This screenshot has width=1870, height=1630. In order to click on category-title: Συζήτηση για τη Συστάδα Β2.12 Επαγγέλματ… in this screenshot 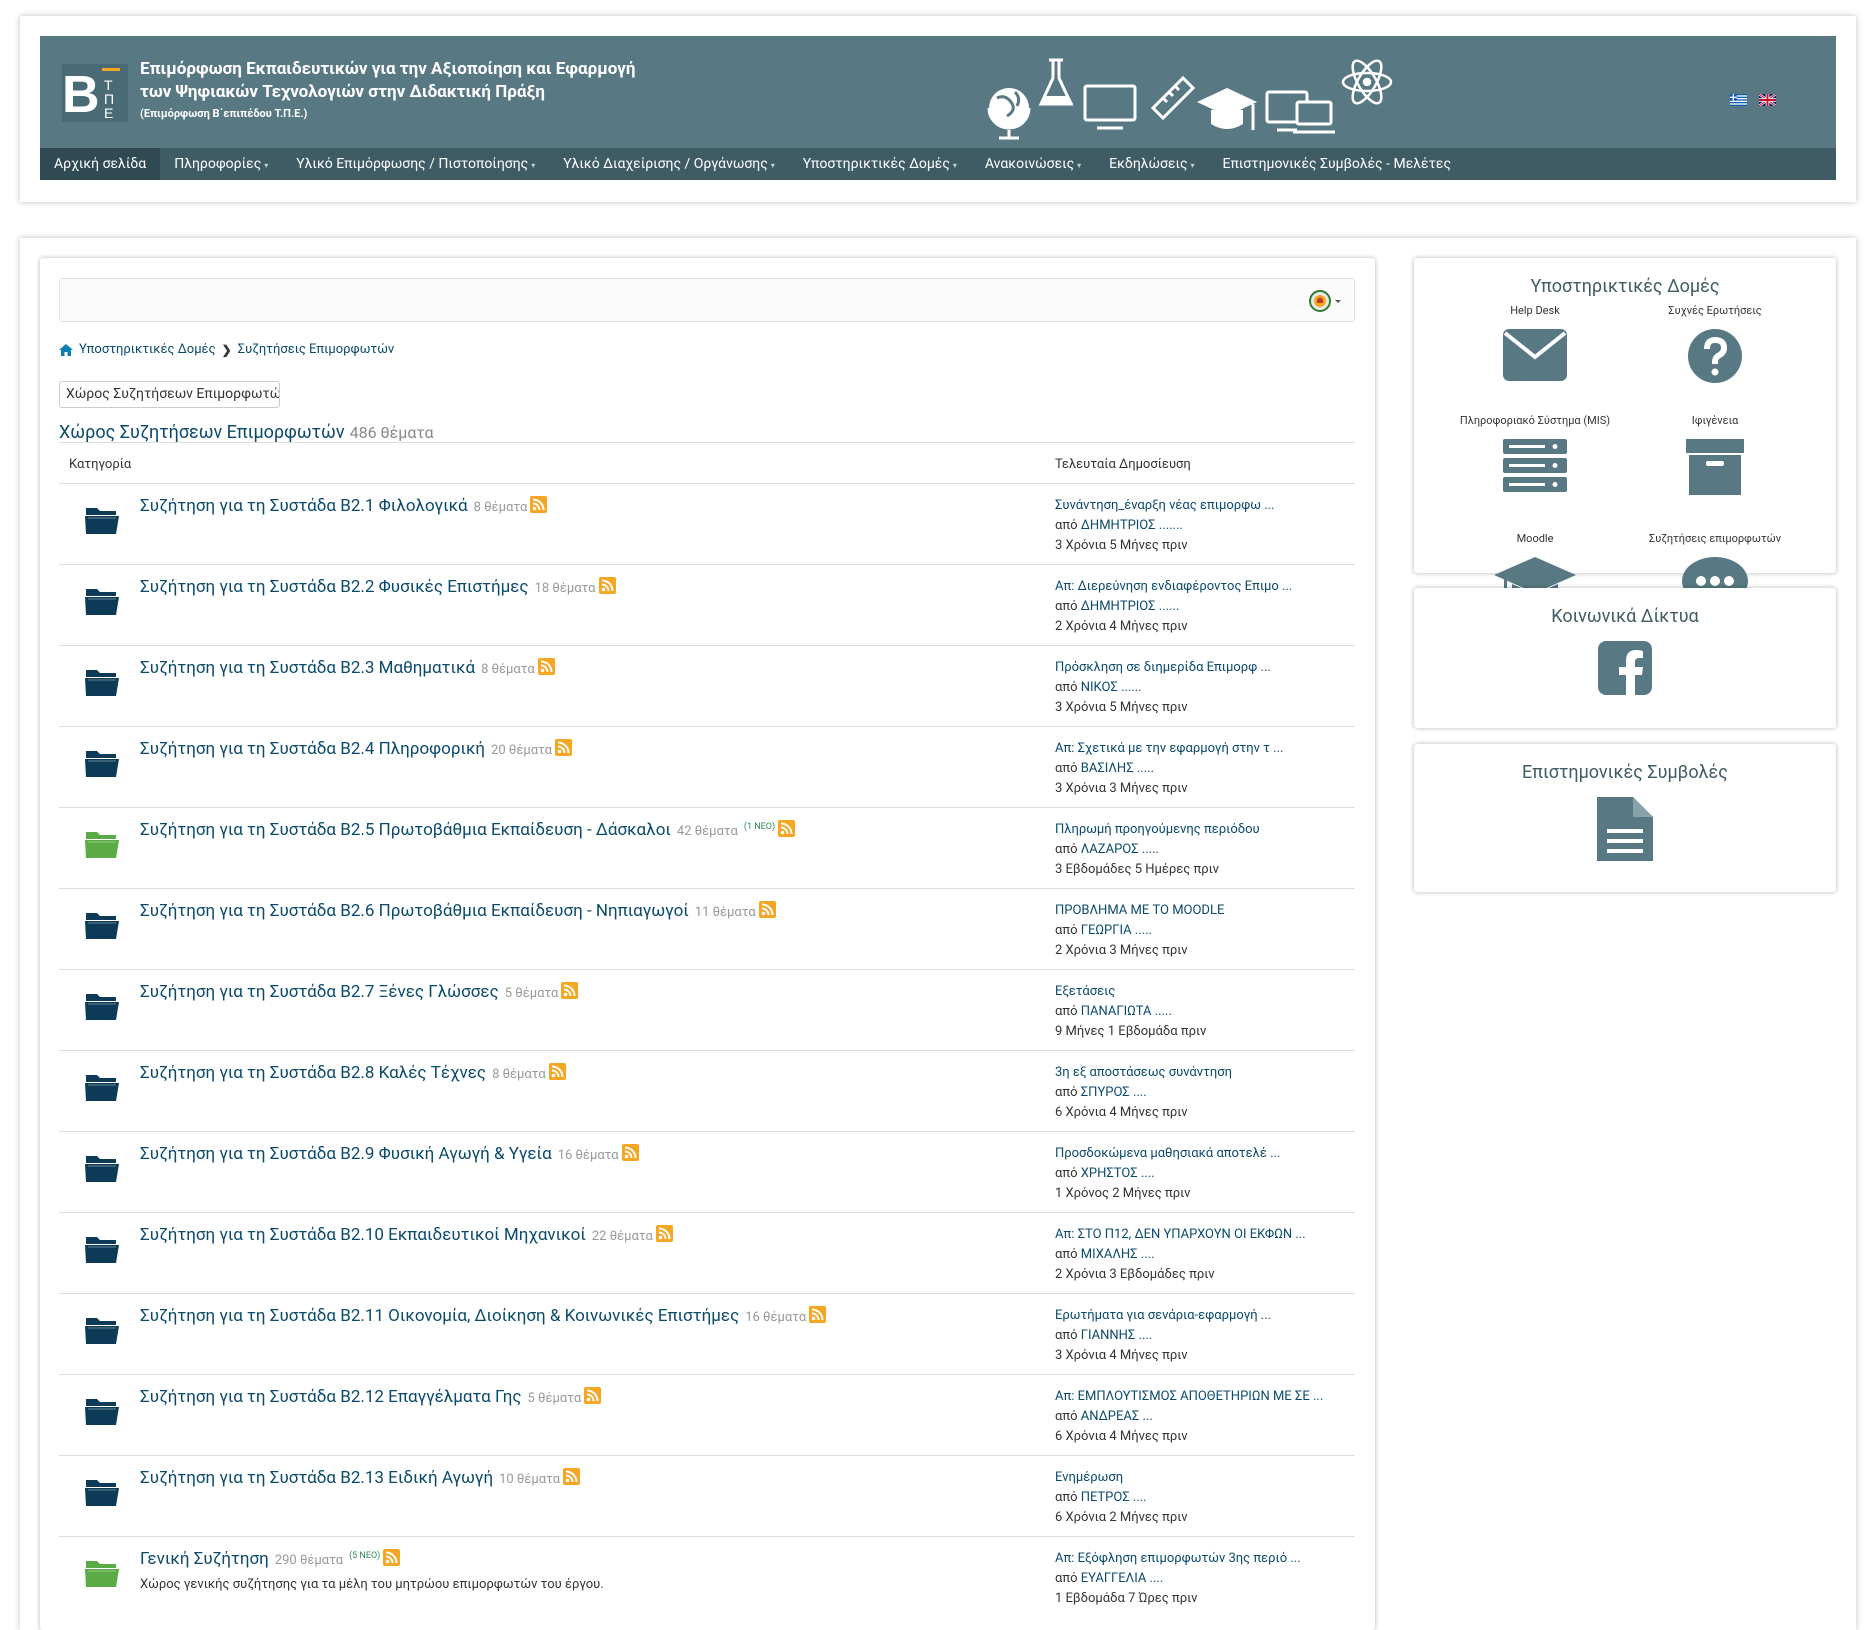, I will do `click(331, 1397)`.